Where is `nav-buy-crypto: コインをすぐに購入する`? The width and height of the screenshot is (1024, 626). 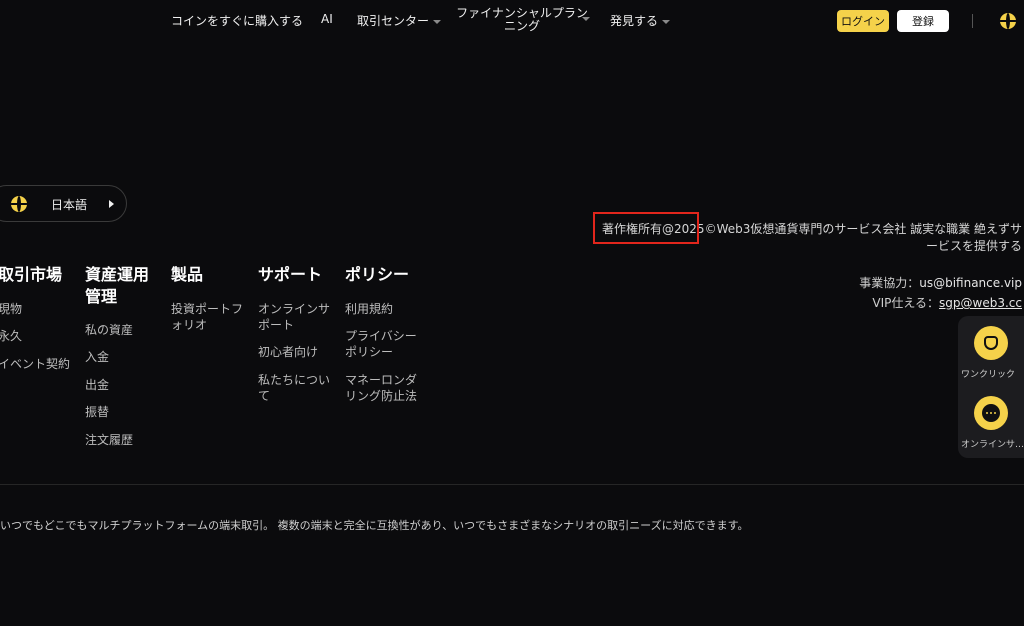
nav-buy-crypto: コインをすぐに購入する is located at coordinates (237, 20).